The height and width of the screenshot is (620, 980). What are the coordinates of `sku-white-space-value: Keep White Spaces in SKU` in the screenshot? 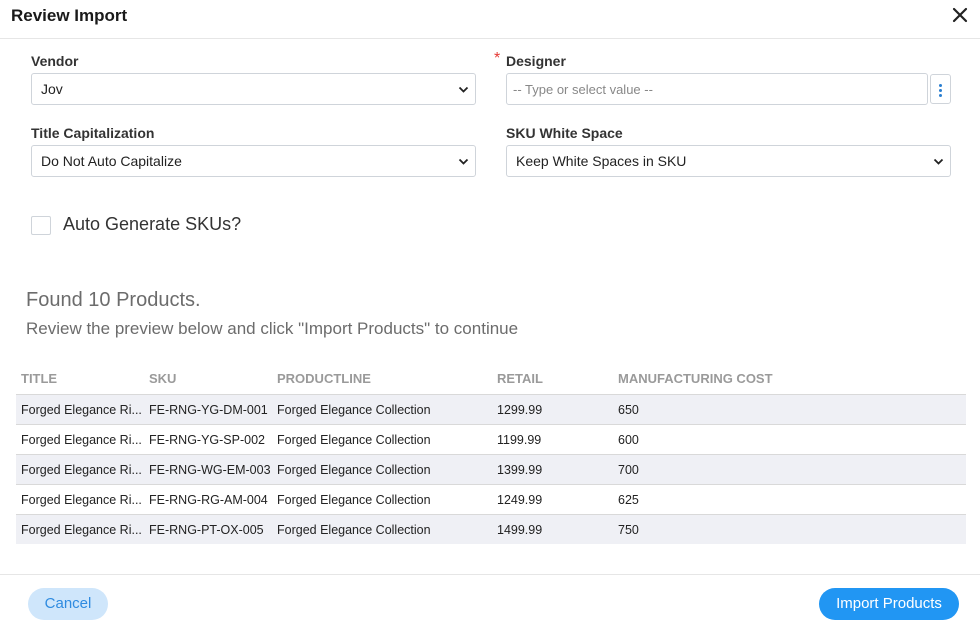 It's located at (601, 161).